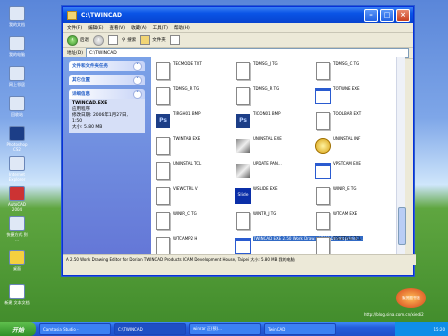  Describe the element at coordinates (347, 163) in the screenshot. I see `file-name: VPSTCAM EXE` at that location.